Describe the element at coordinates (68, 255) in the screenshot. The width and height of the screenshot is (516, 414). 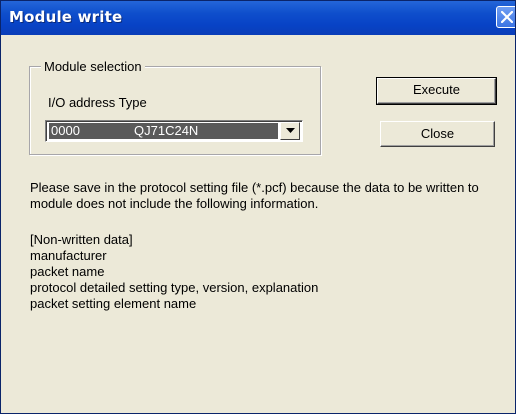
I see `list-item: manufacturer` at that location.